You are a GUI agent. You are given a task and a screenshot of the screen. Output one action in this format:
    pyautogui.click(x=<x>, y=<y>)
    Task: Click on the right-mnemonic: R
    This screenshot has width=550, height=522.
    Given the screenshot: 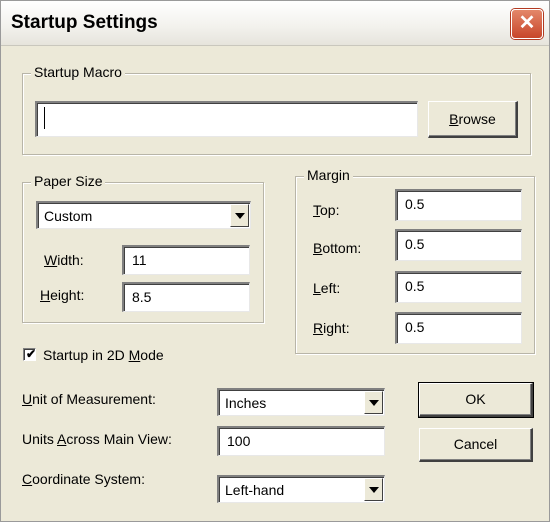 What is the action you would take?
    pyautogui.click(x=318, y=328)
    